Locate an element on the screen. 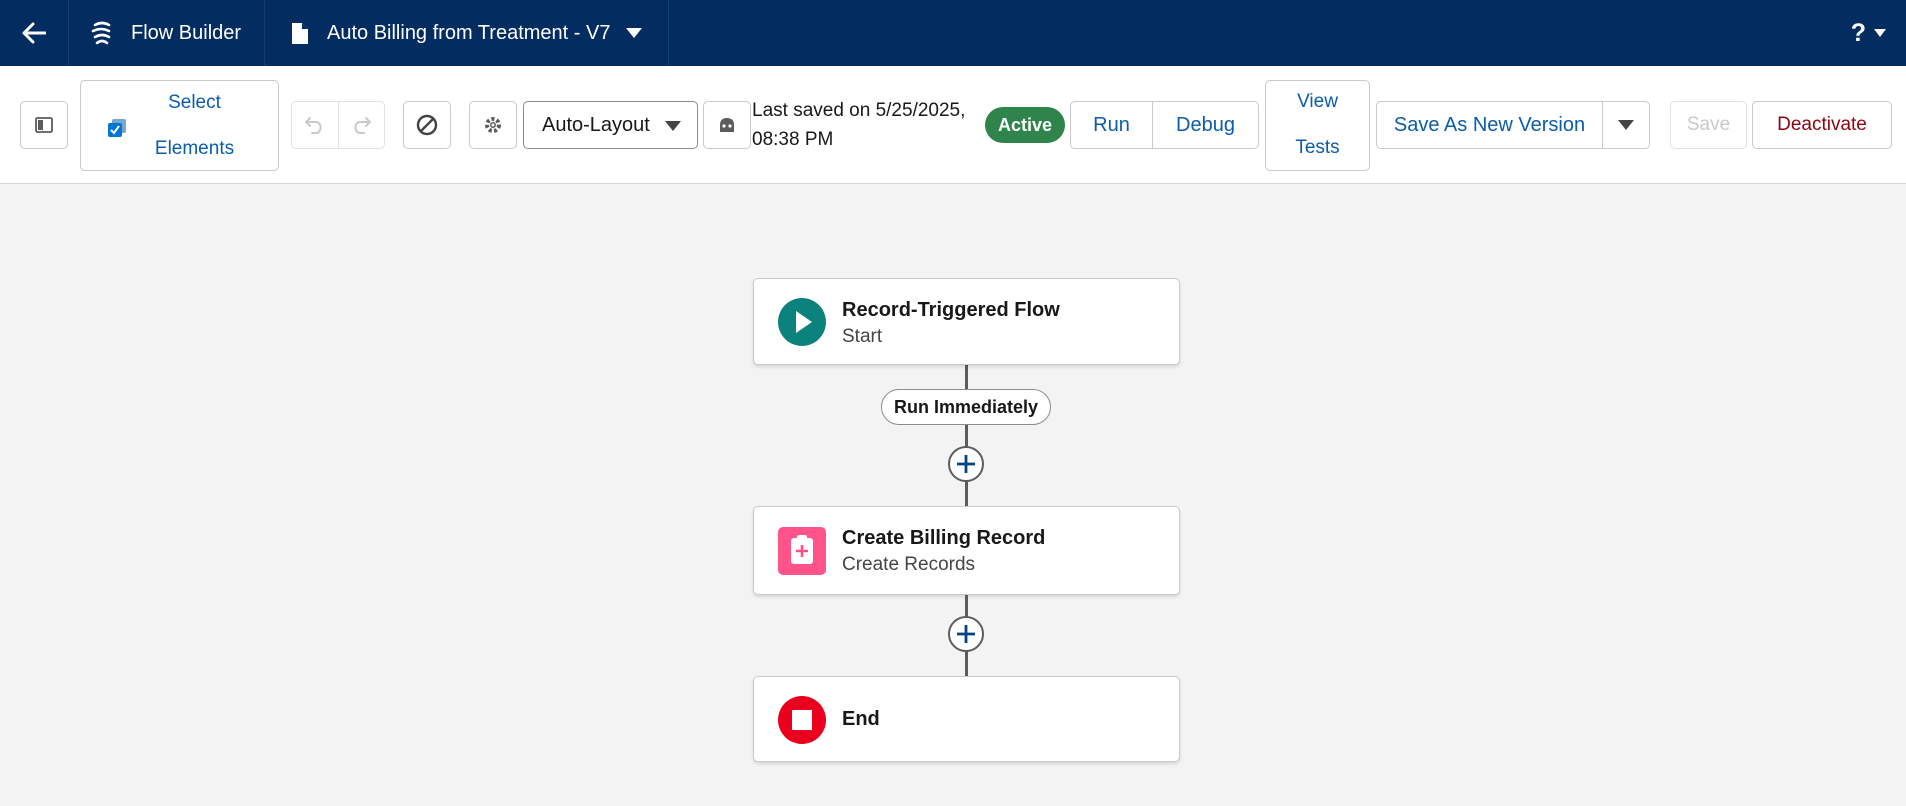 This screenshot has width=1906, height=806. deactivate-button: Deactivate is located at coordinates (1822, 125).